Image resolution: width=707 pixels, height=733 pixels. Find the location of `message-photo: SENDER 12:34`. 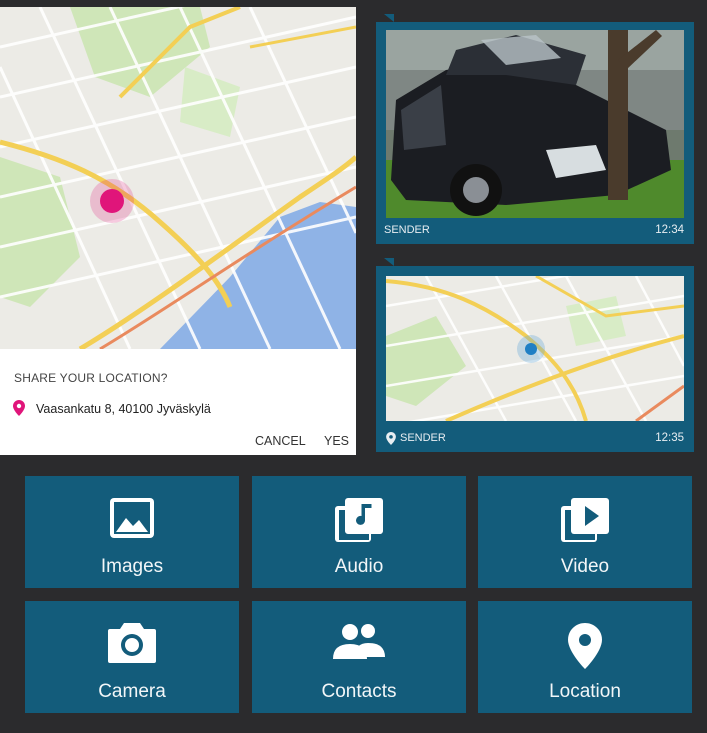

message-photo: SENDER 12:34 is located at coordinates (535, 133).